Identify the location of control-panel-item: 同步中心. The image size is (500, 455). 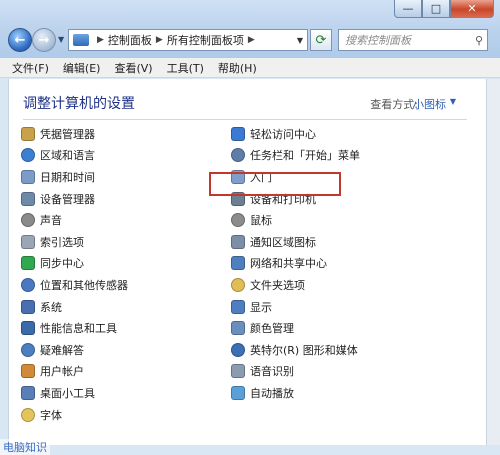
(74, 264).